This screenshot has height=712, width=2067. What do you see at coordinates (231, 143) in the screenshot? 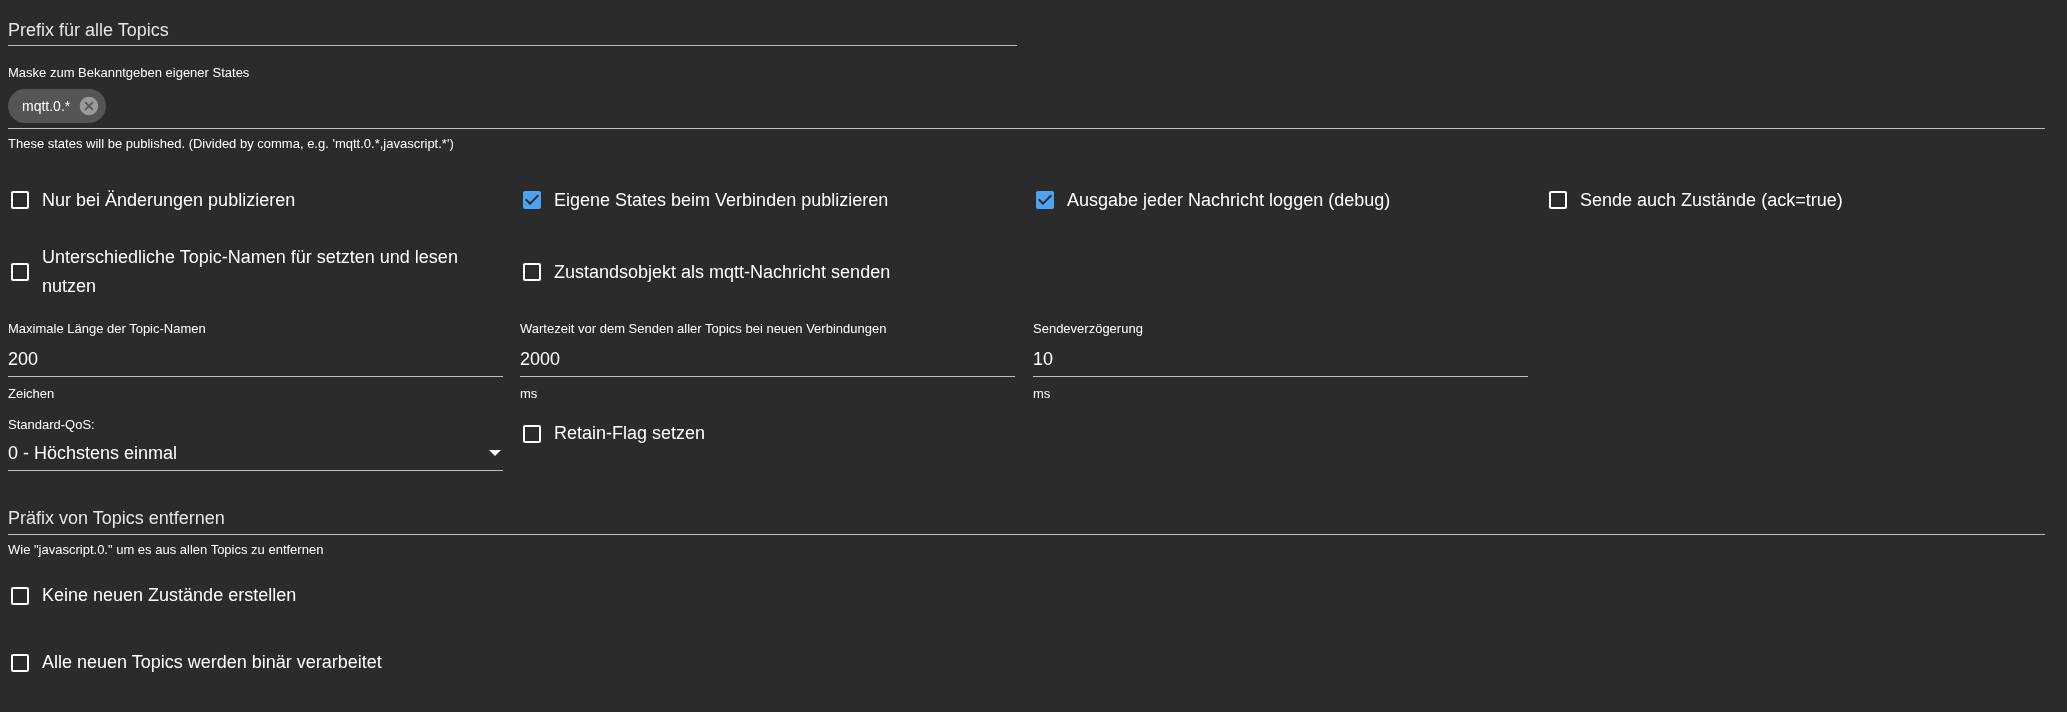
I see `helper-text: These states will be published. (Divided by comma, e.g. 'mqtt.0.*,javascript.*')` at bounding box center [231, 143].